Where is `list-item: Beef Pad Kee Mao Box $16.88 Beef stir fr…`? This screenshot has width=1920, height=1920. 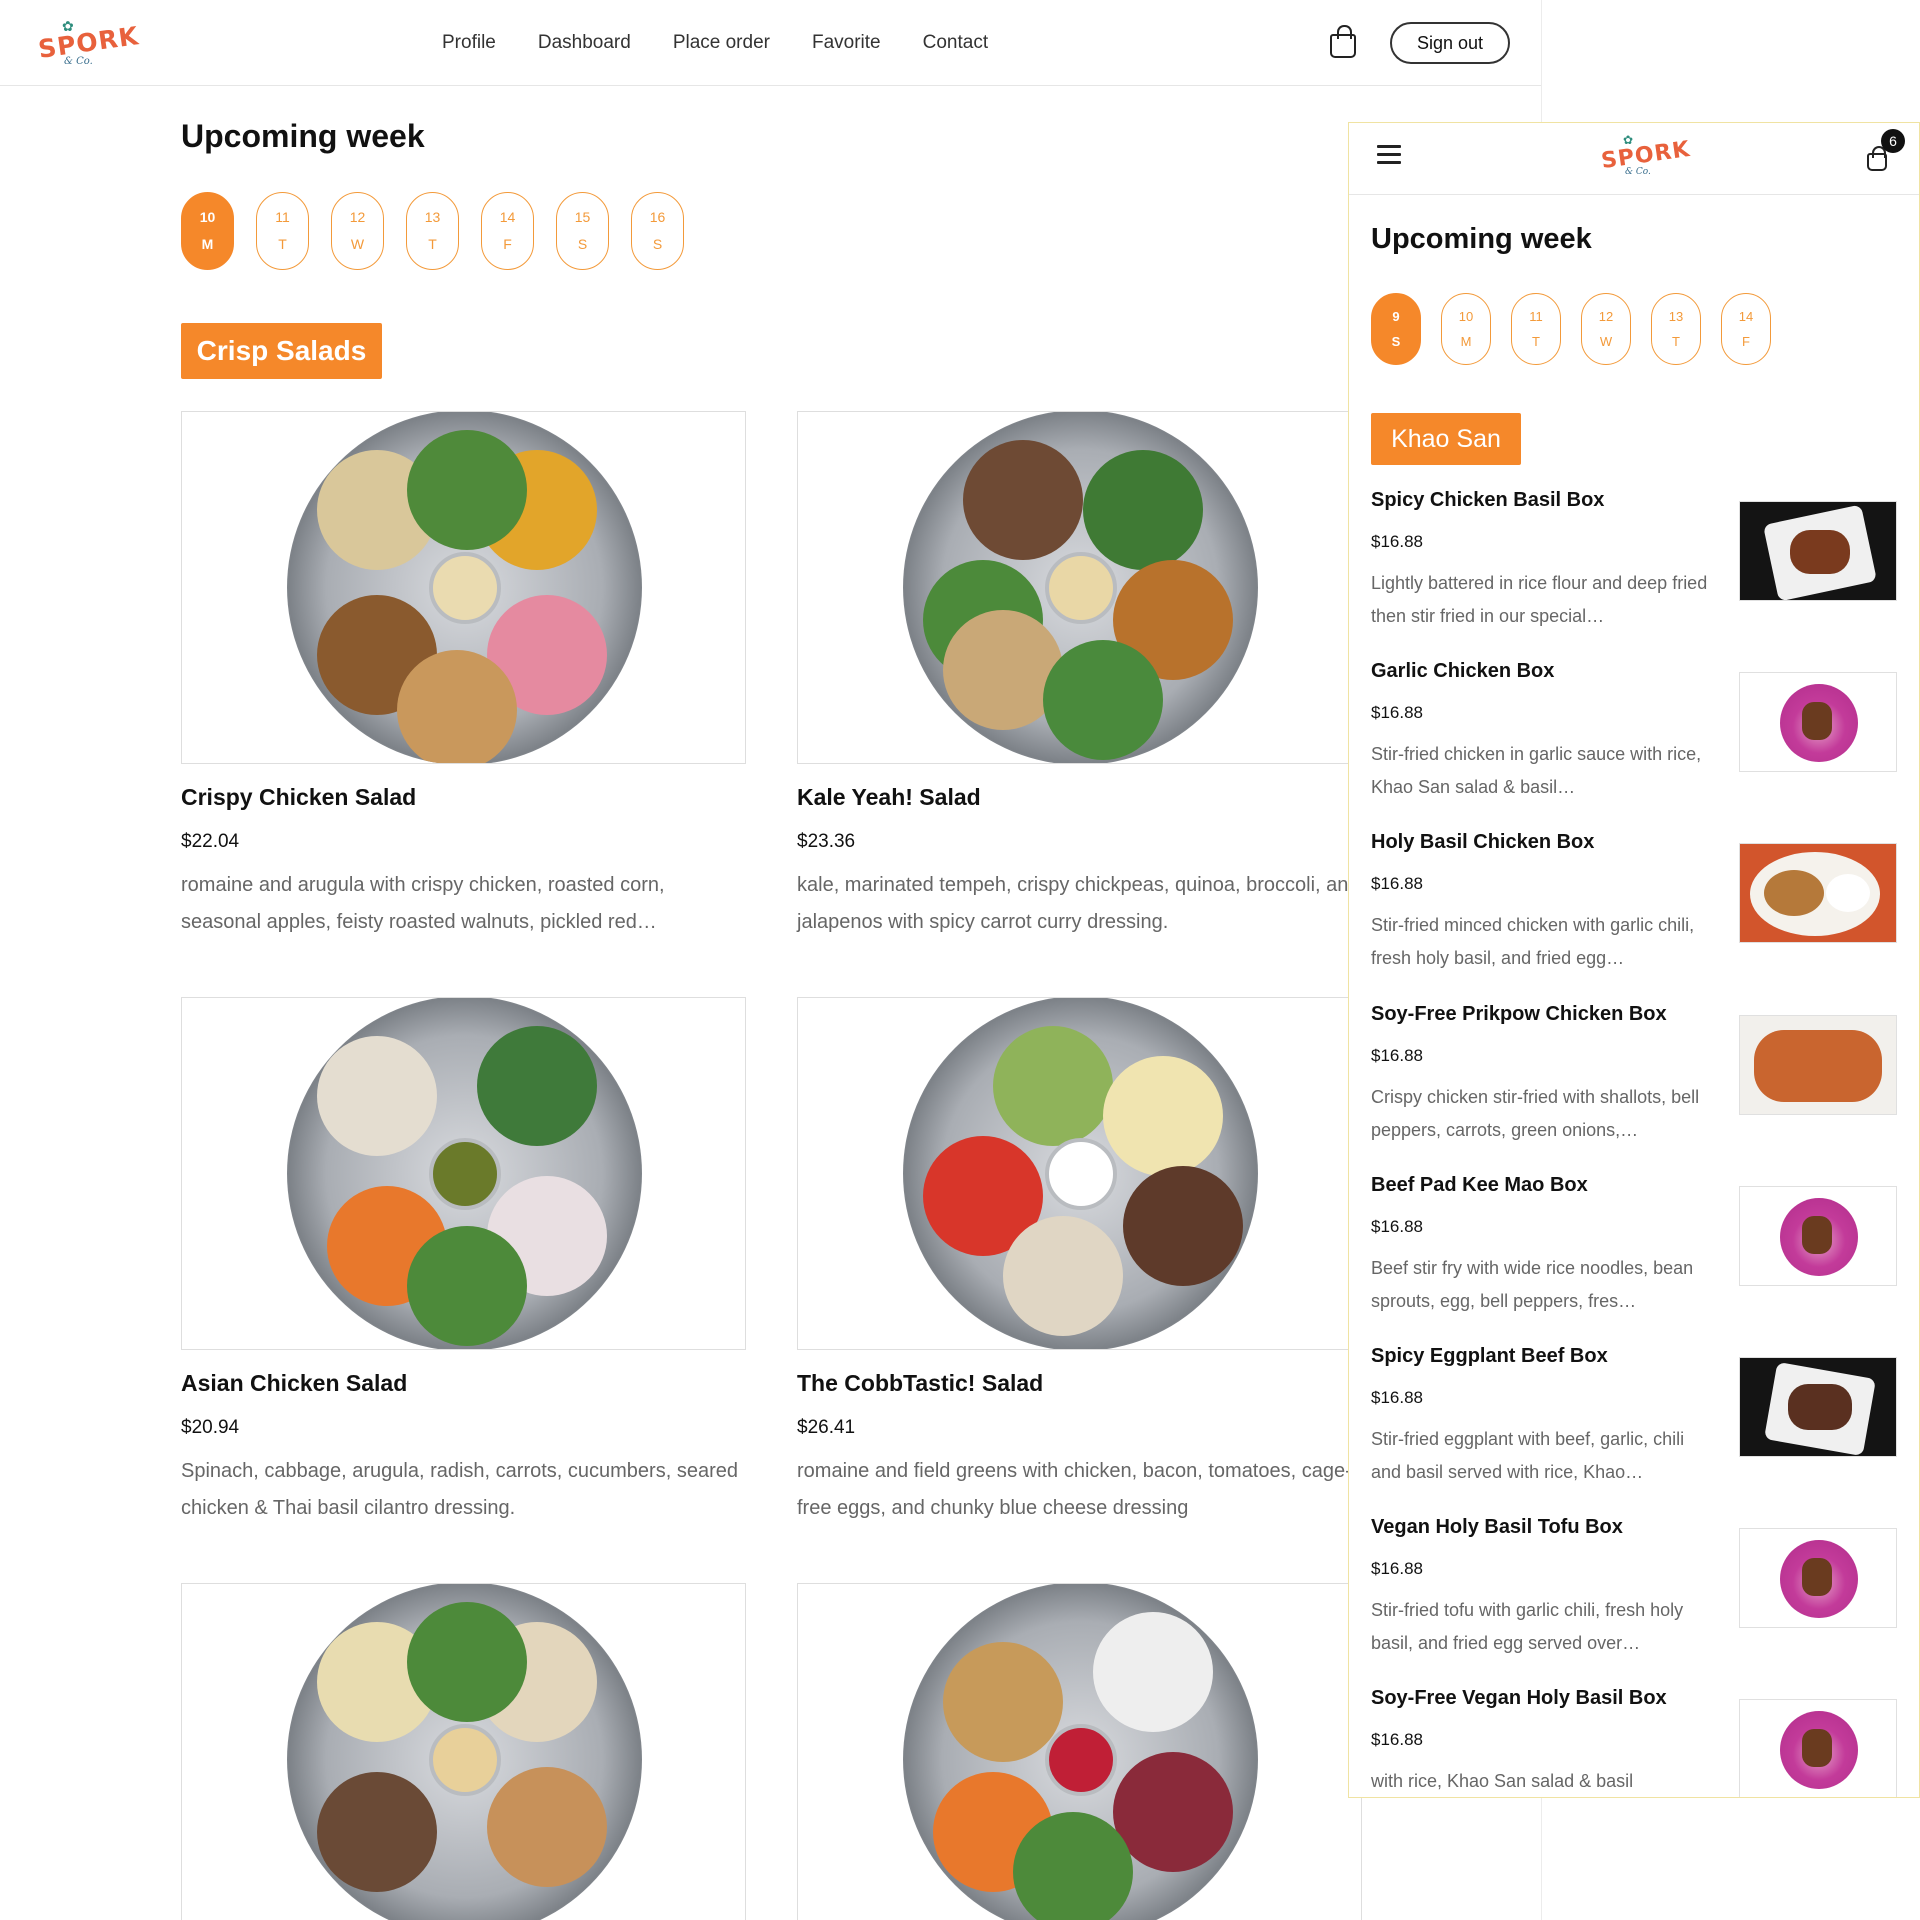
list-item: Beef Pad Kee Mao Box $16.88 Beef stir fr… is located at coordinates (1634, 1260).